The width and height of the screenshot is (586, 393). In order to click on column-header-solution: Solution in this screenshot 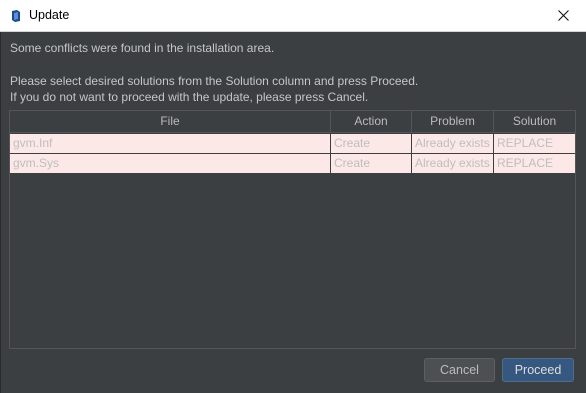, I will do `click(534, 121)`.